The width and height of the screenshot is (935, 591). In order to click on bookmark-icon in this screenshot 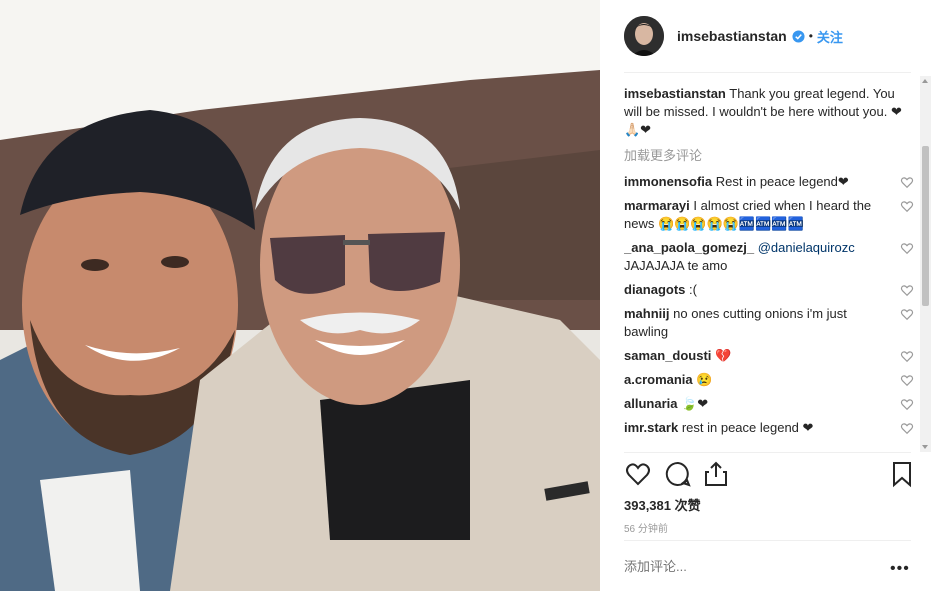, I will do `click(902, 474)`.